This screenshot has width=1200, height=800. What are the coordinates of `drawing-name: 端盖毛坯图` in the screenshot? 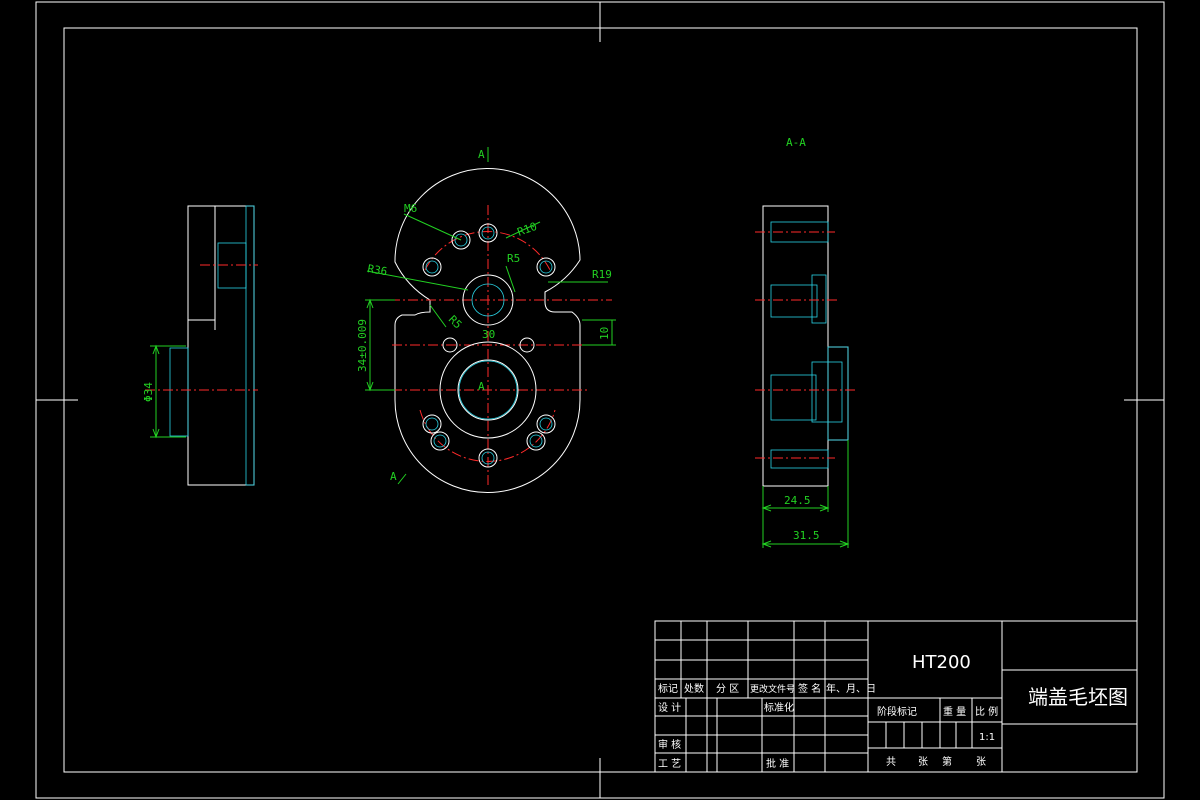 It's located at (1078, 697).